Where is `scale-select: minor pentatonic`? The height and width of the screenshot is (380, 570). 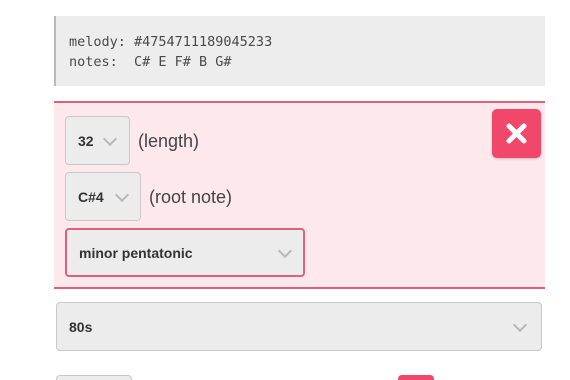 scale-select: minor pentatonic is located at coordinates (185, 252).